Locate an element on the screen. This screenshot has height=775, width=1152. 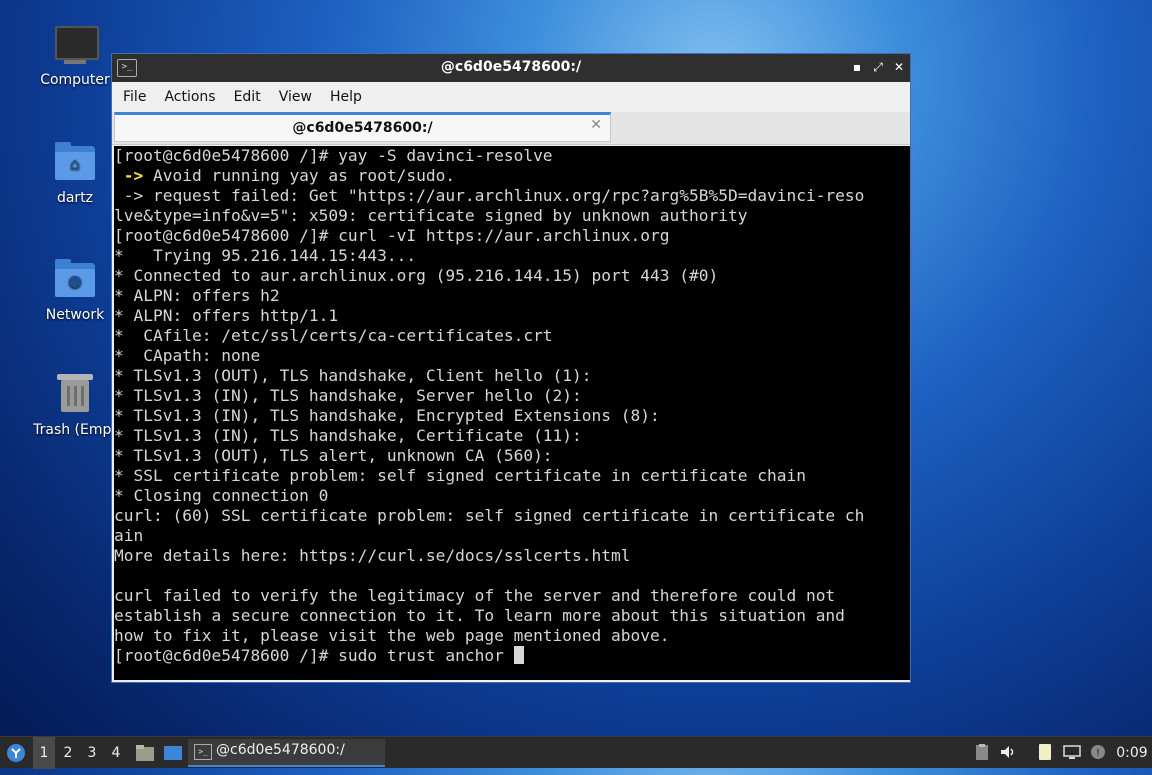
minimize-button: ▪ is located at coordinates (857, 67).